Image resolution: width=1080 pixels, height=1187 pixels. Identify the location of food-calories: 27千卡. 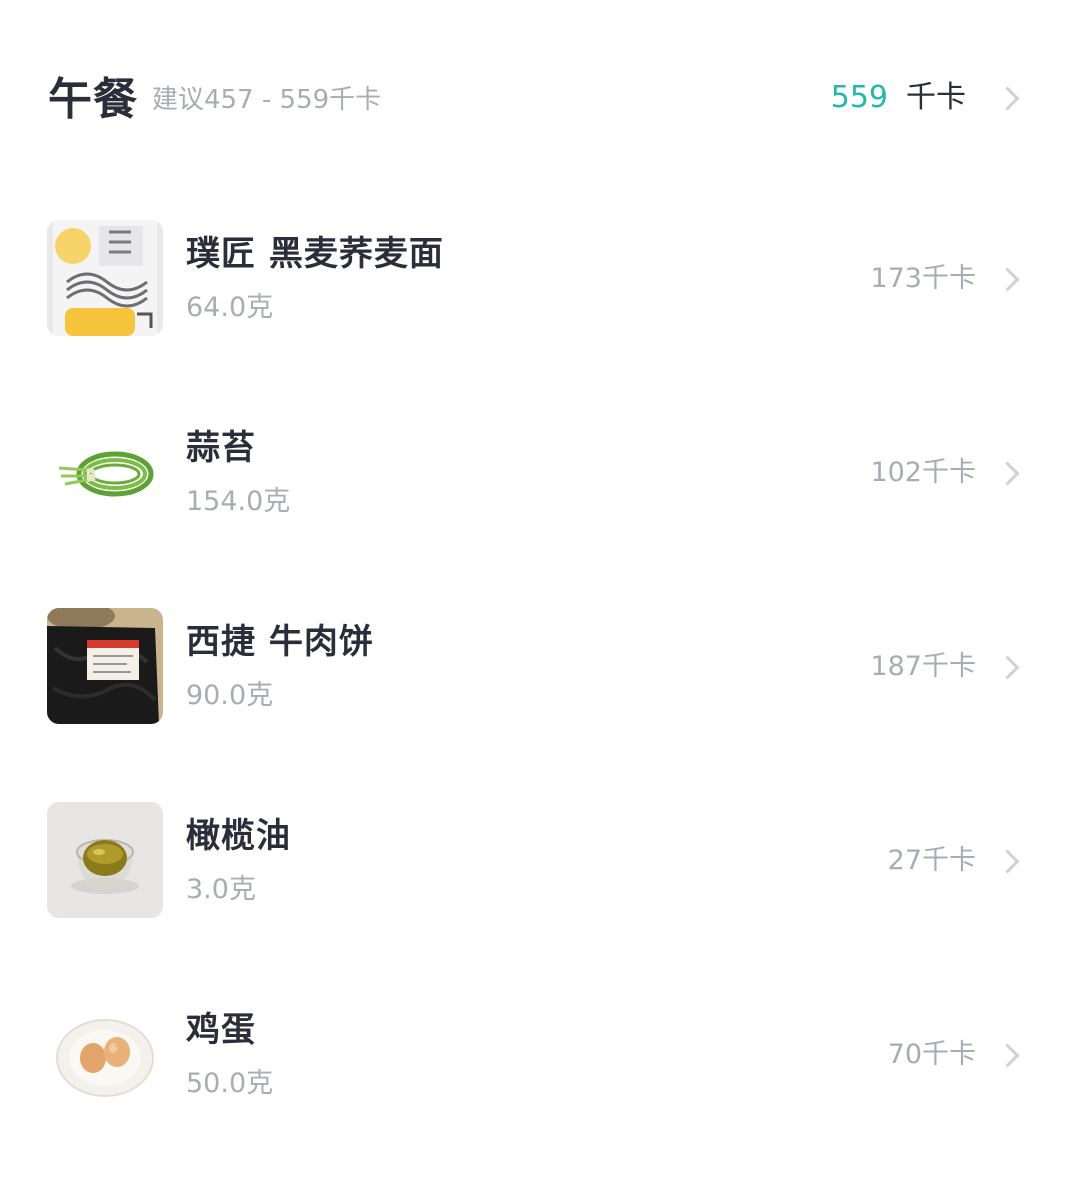
(931, 860).